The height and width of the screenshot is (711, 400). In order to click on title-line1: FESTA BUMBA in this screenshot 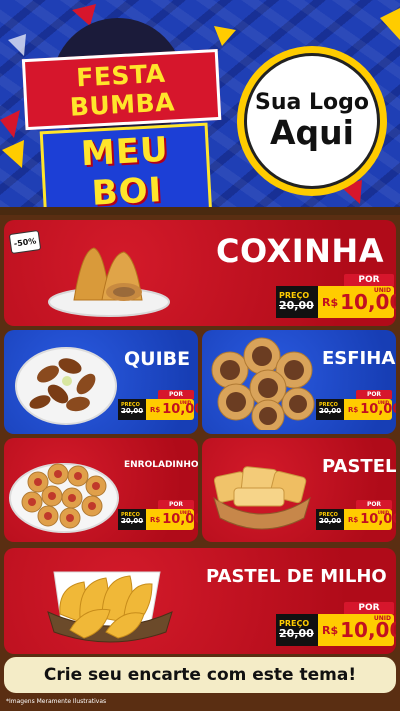, I will do `click(121, 89)`.